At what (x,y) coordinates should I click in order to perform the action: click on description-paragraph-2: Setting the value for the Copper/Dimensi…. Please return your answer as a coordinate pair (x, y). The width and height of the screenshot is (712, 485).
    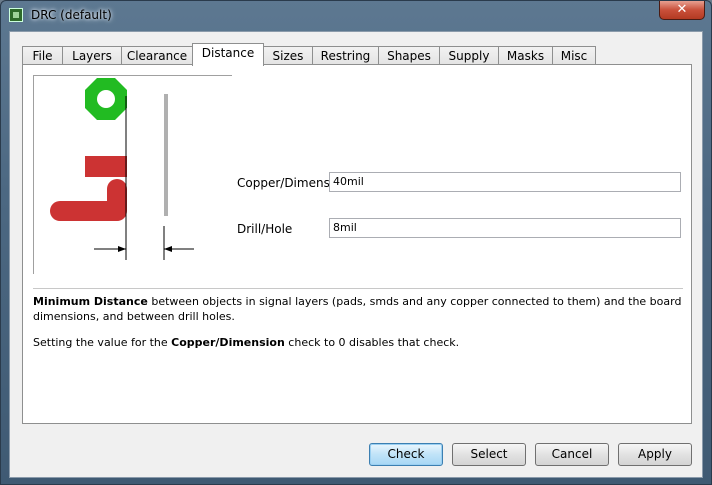
    Looking at the image, I should click on (358, 342).